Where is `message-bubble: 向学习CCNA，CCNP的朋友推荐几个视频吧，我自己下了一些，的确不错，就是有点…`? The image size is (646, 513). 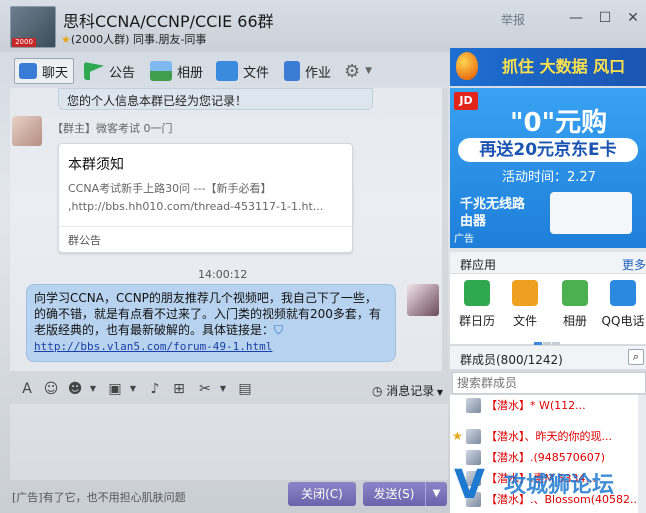 message-bubble: 向学习CCNA，CCNP的朋友推荐几个视频吧，我自己下了一些，的确不错，就是有点… is located at coordinates (211, 323).